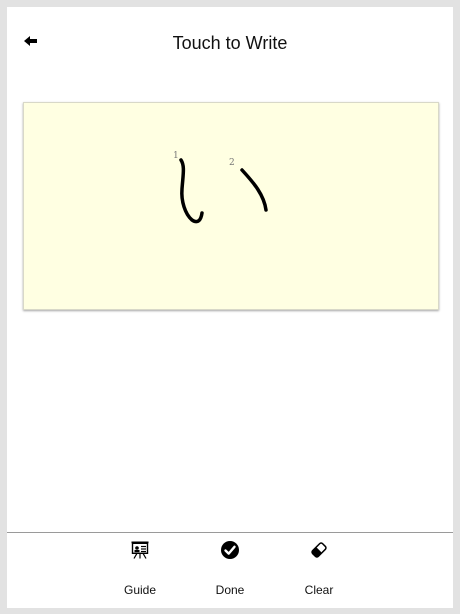  Describe the element at coordinates (220, 187) in the screenshot. I see `handwriting-strokes: 1 2` at that location.